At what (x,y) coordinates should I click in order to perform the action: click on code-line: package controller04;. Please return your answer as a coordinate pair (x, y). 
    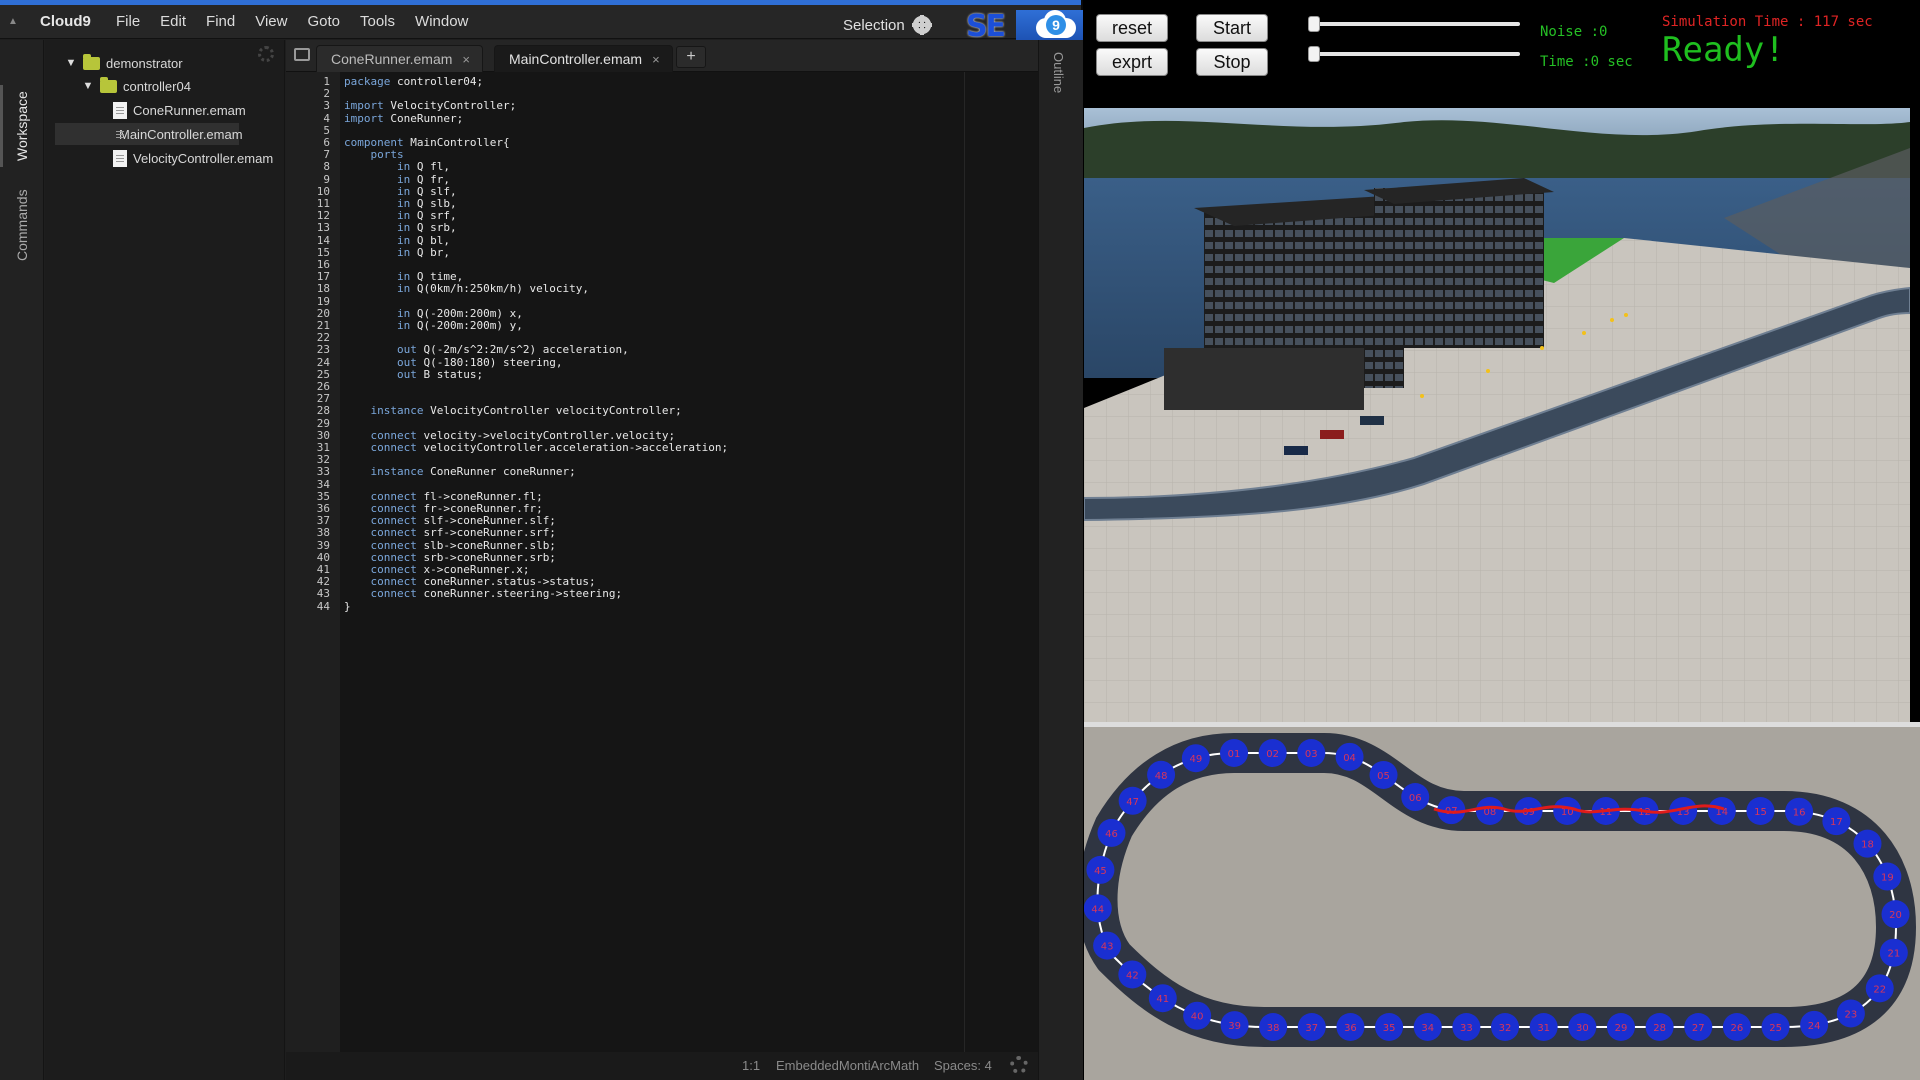
    Looking at the image, I should click on (413, 81).